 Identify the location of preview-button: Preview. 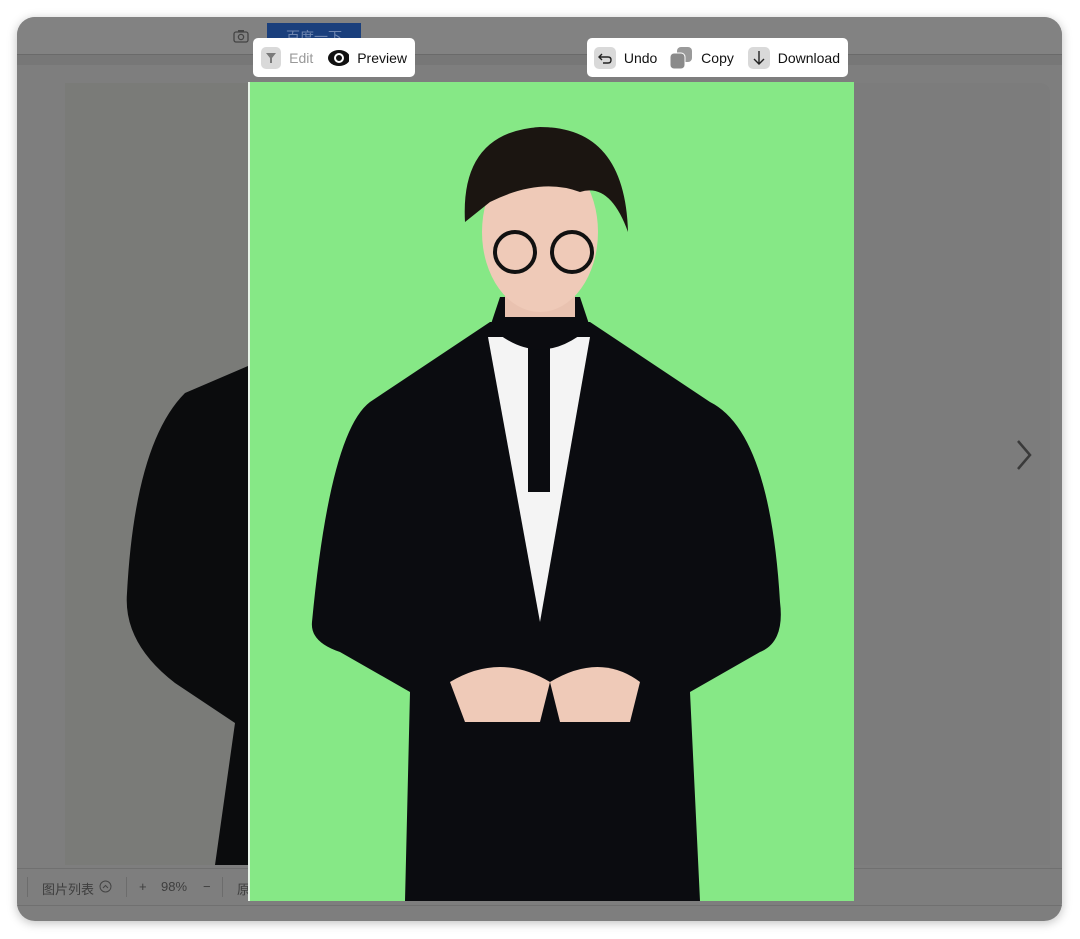
(382, 58).